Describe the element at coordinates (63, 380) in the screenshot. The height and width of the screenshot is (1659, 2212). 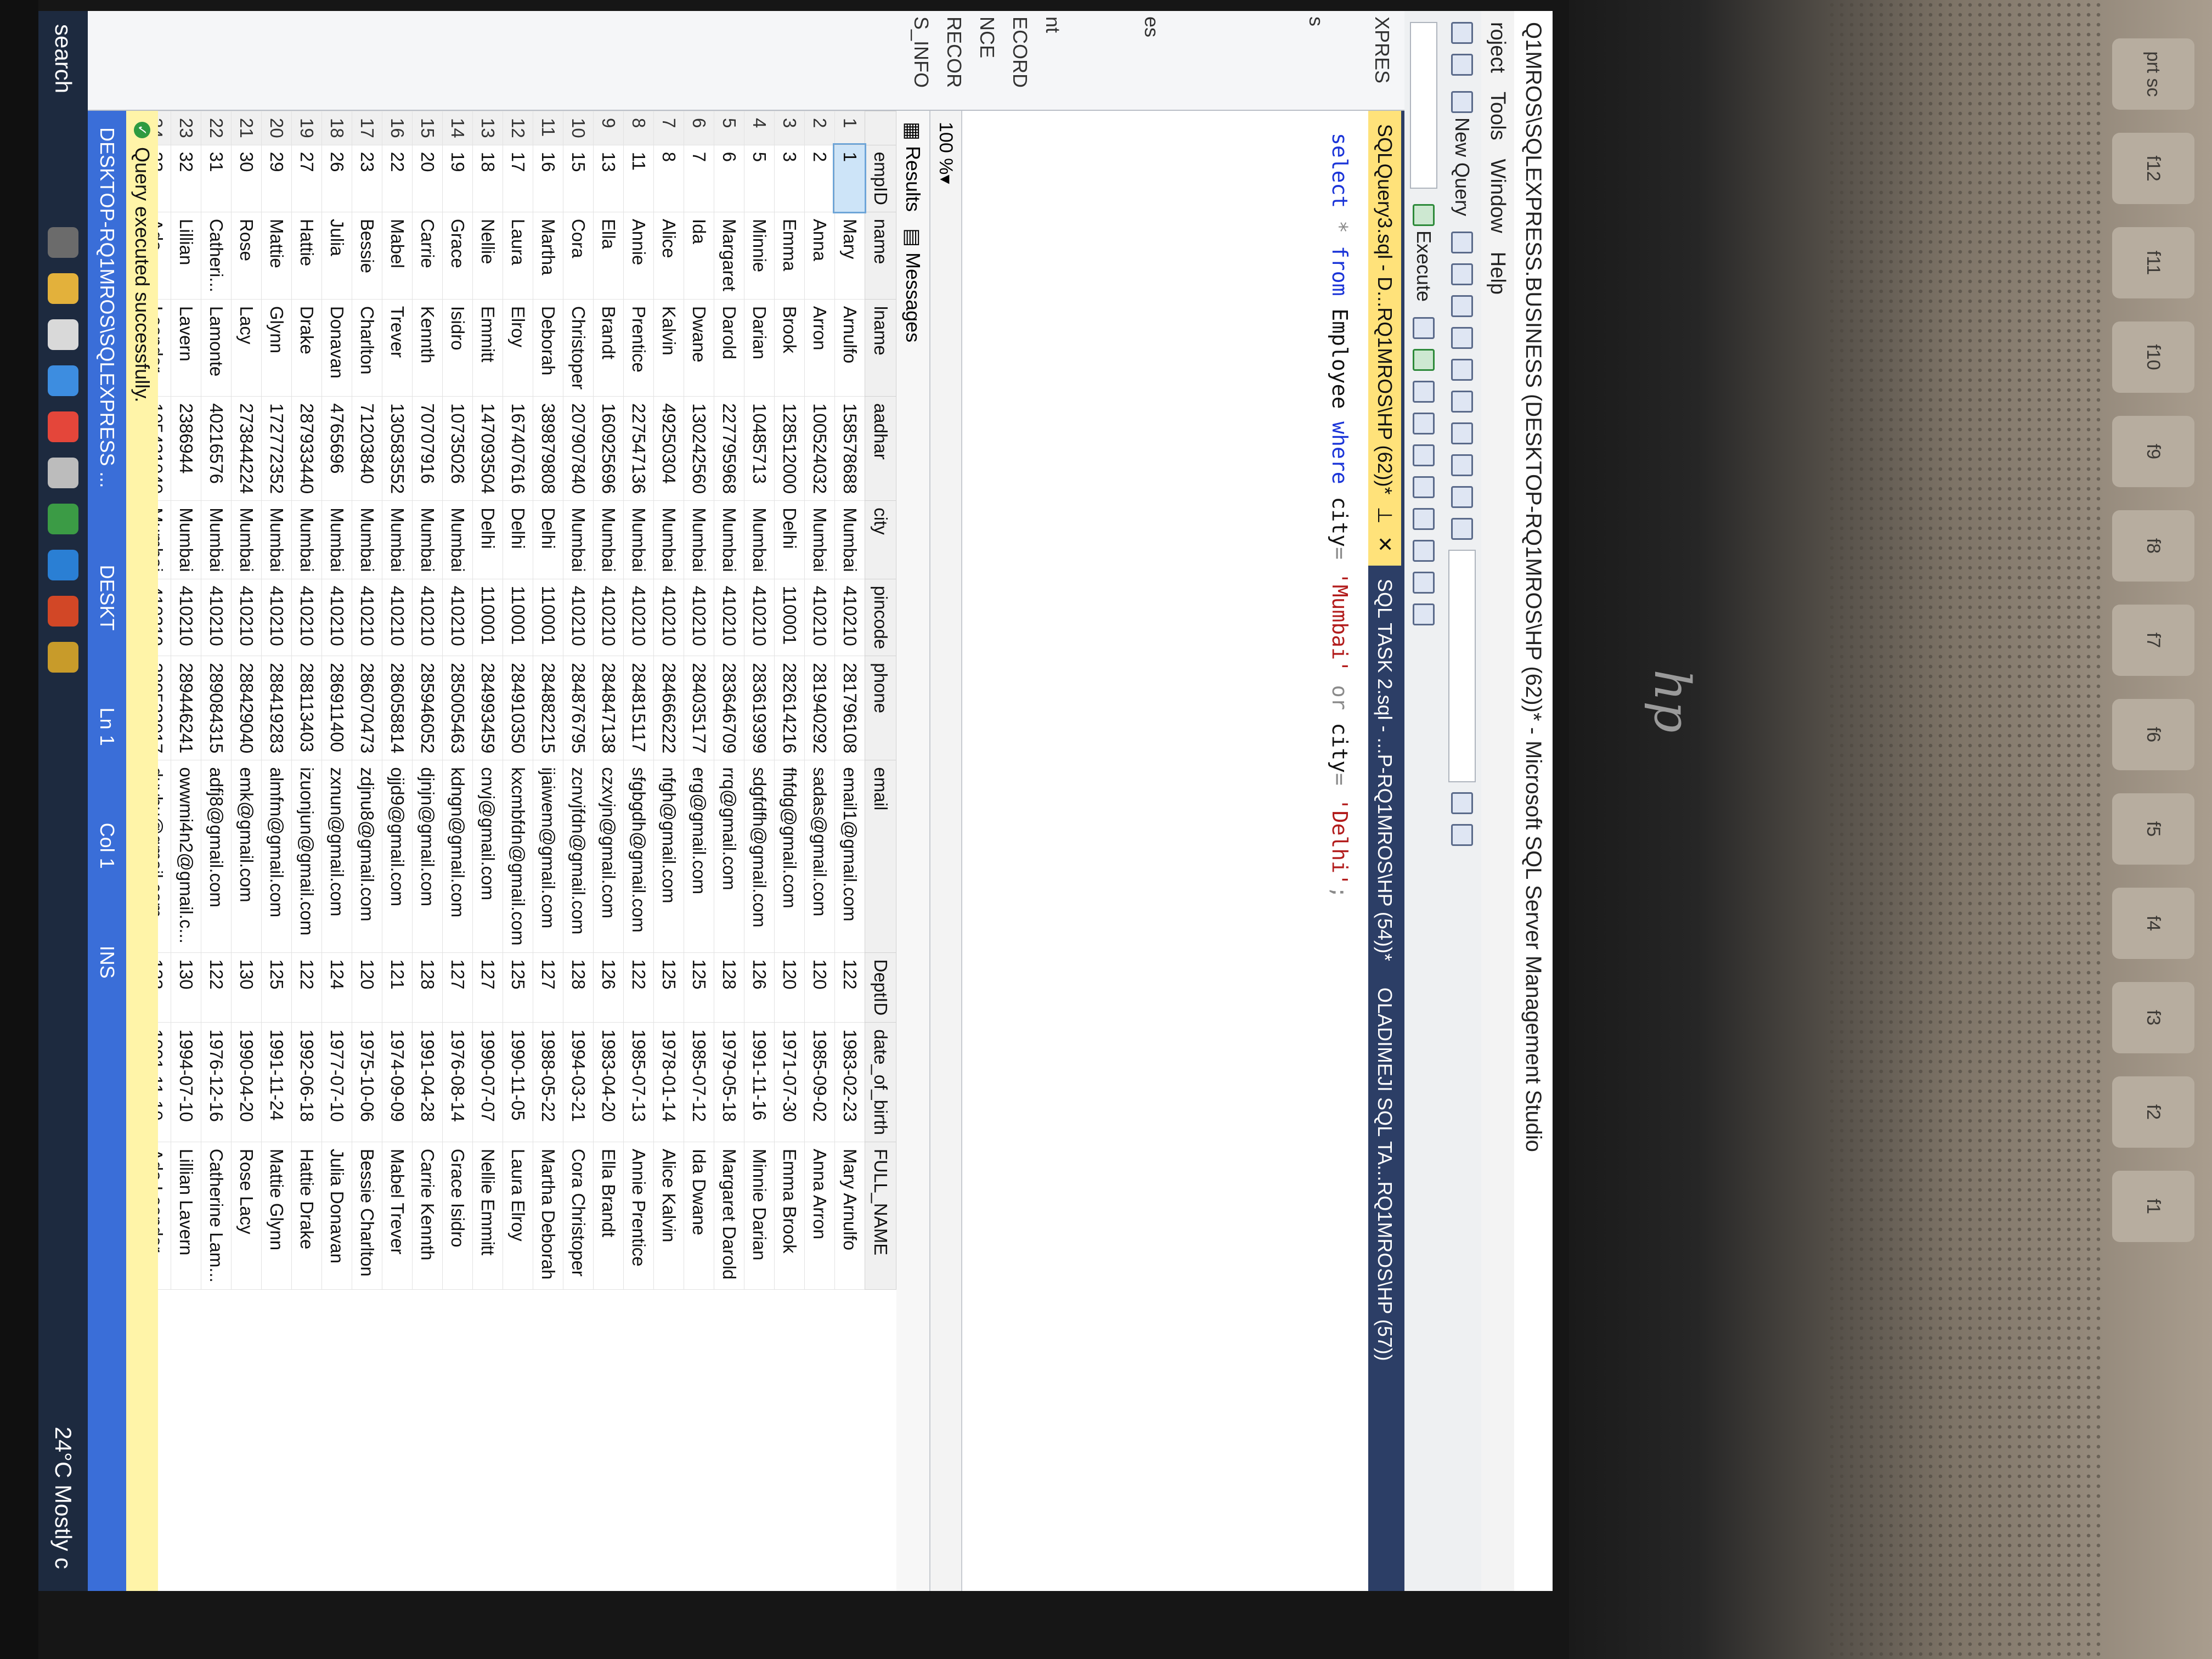
I see `mail-icon` at that location.